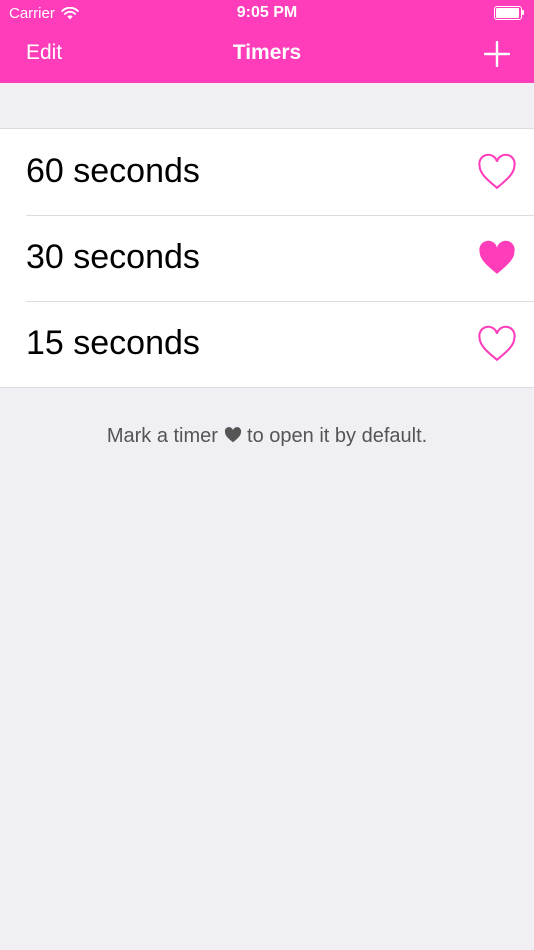 The image size is (534, 950). What do you see at coordinates (334, 436) in the screenshot?
I see `hint-text-after: to open it by default.` at bounding box center [334, 436].